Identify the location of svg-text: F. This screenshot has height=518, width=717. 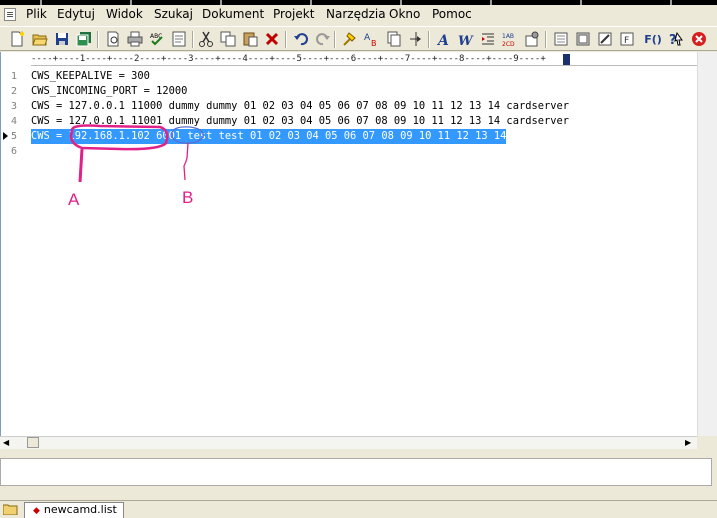
(626, 41).